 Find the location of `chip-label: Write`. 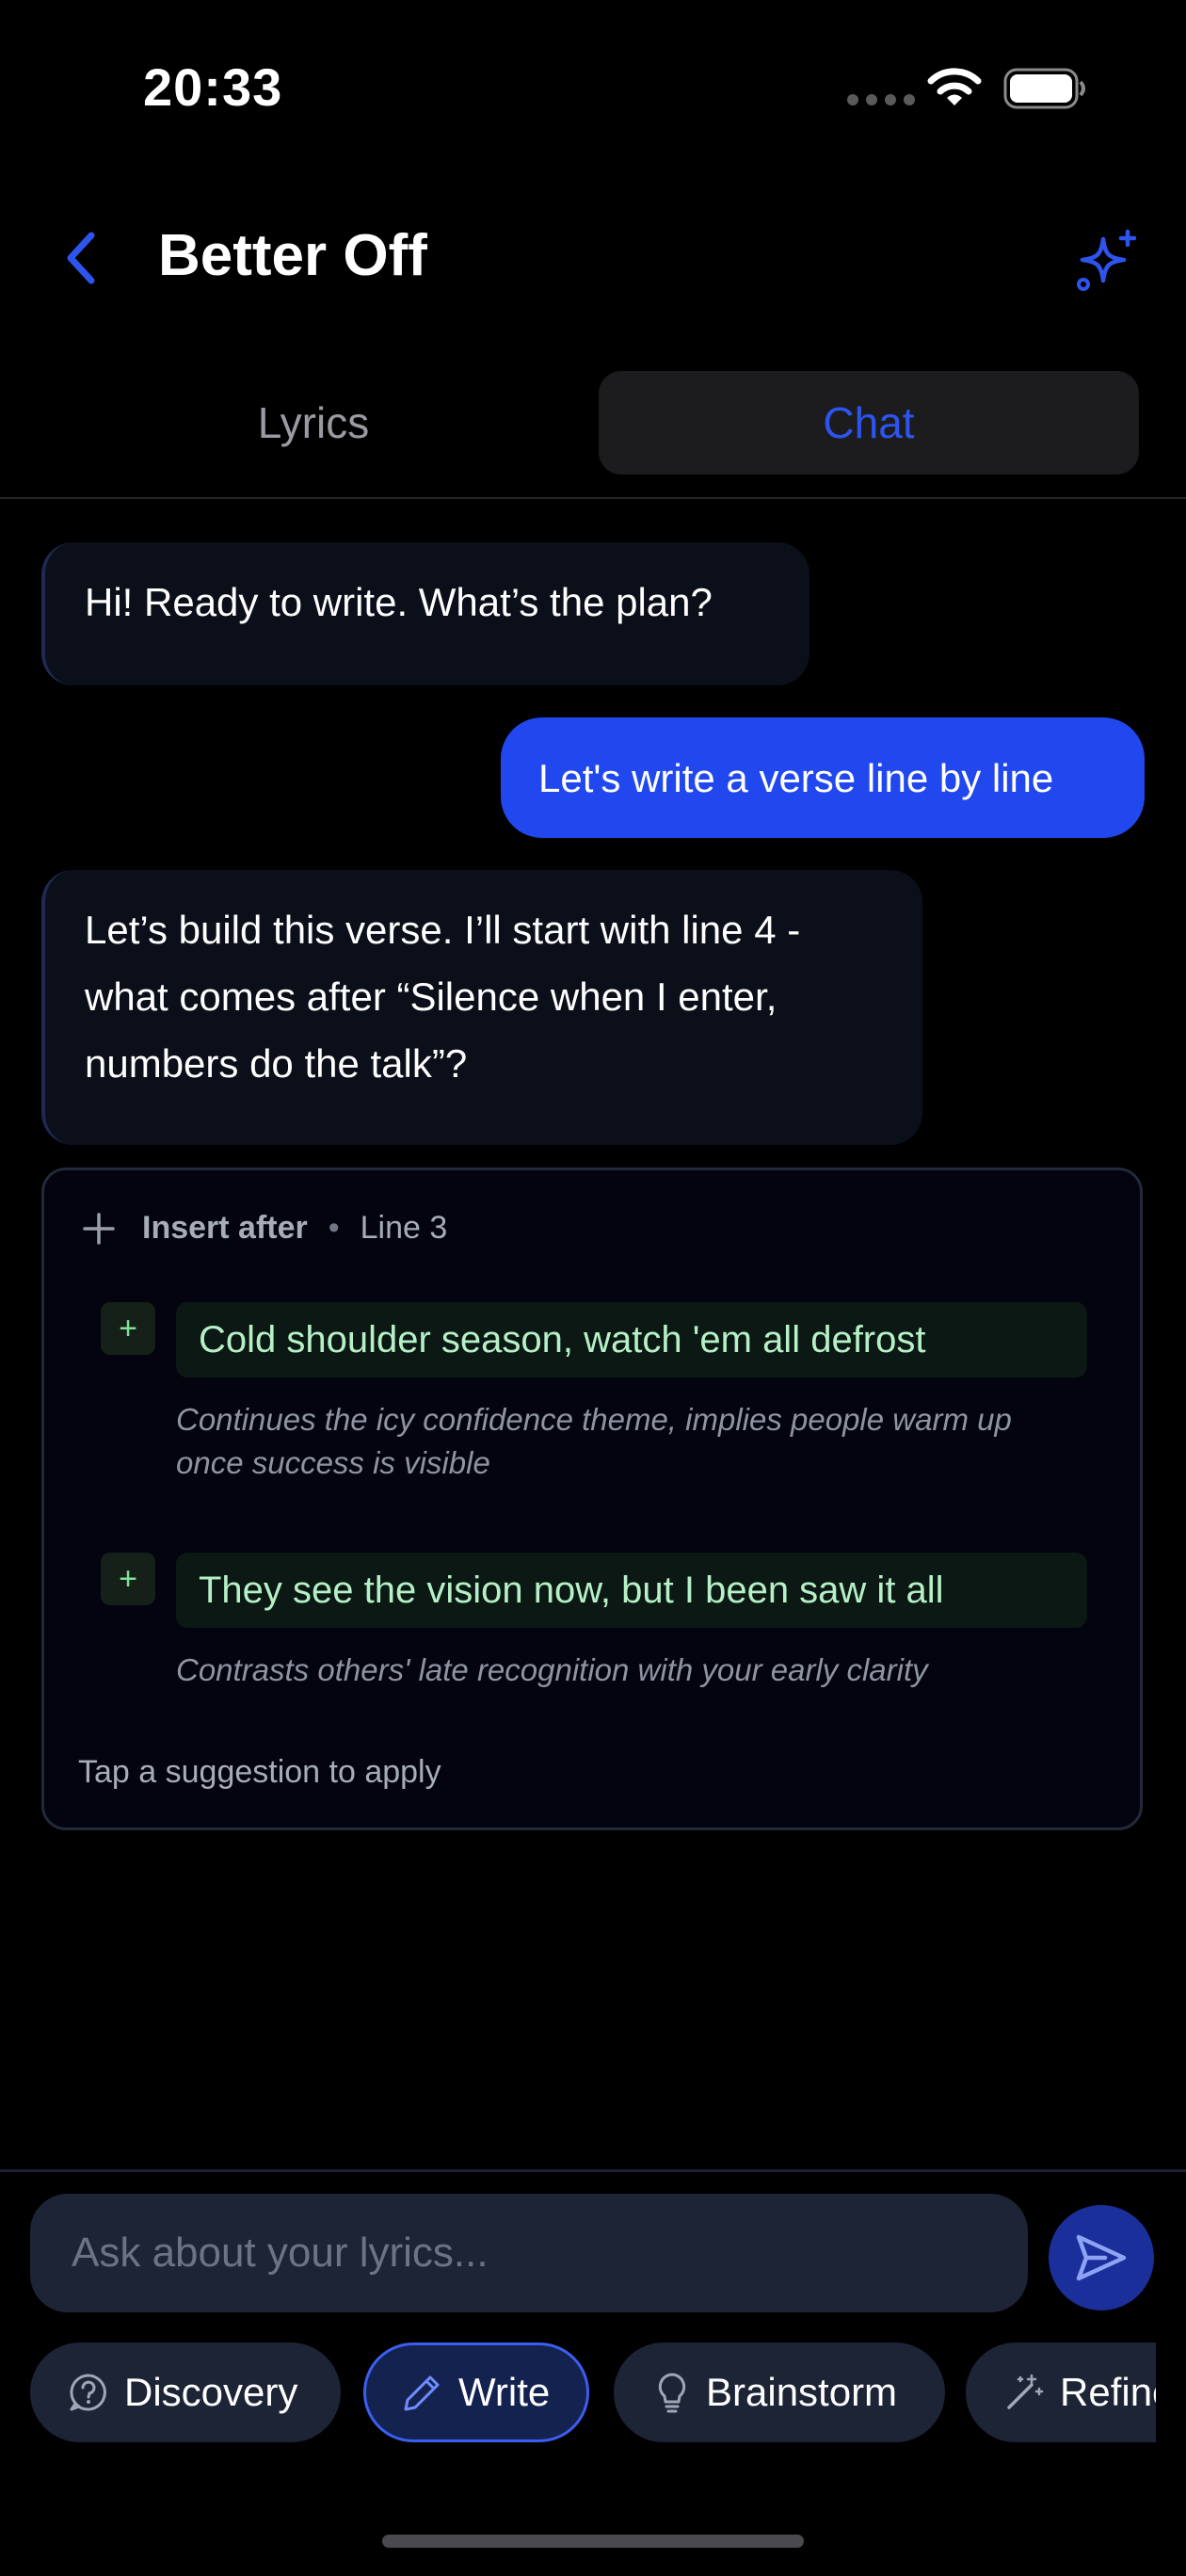

chip-label: Write is located at coordinates (504, 2392).